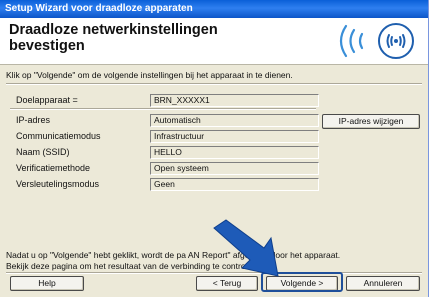  I want to click on label-authentication-method: Verificatiemethode, so click(53, 168).